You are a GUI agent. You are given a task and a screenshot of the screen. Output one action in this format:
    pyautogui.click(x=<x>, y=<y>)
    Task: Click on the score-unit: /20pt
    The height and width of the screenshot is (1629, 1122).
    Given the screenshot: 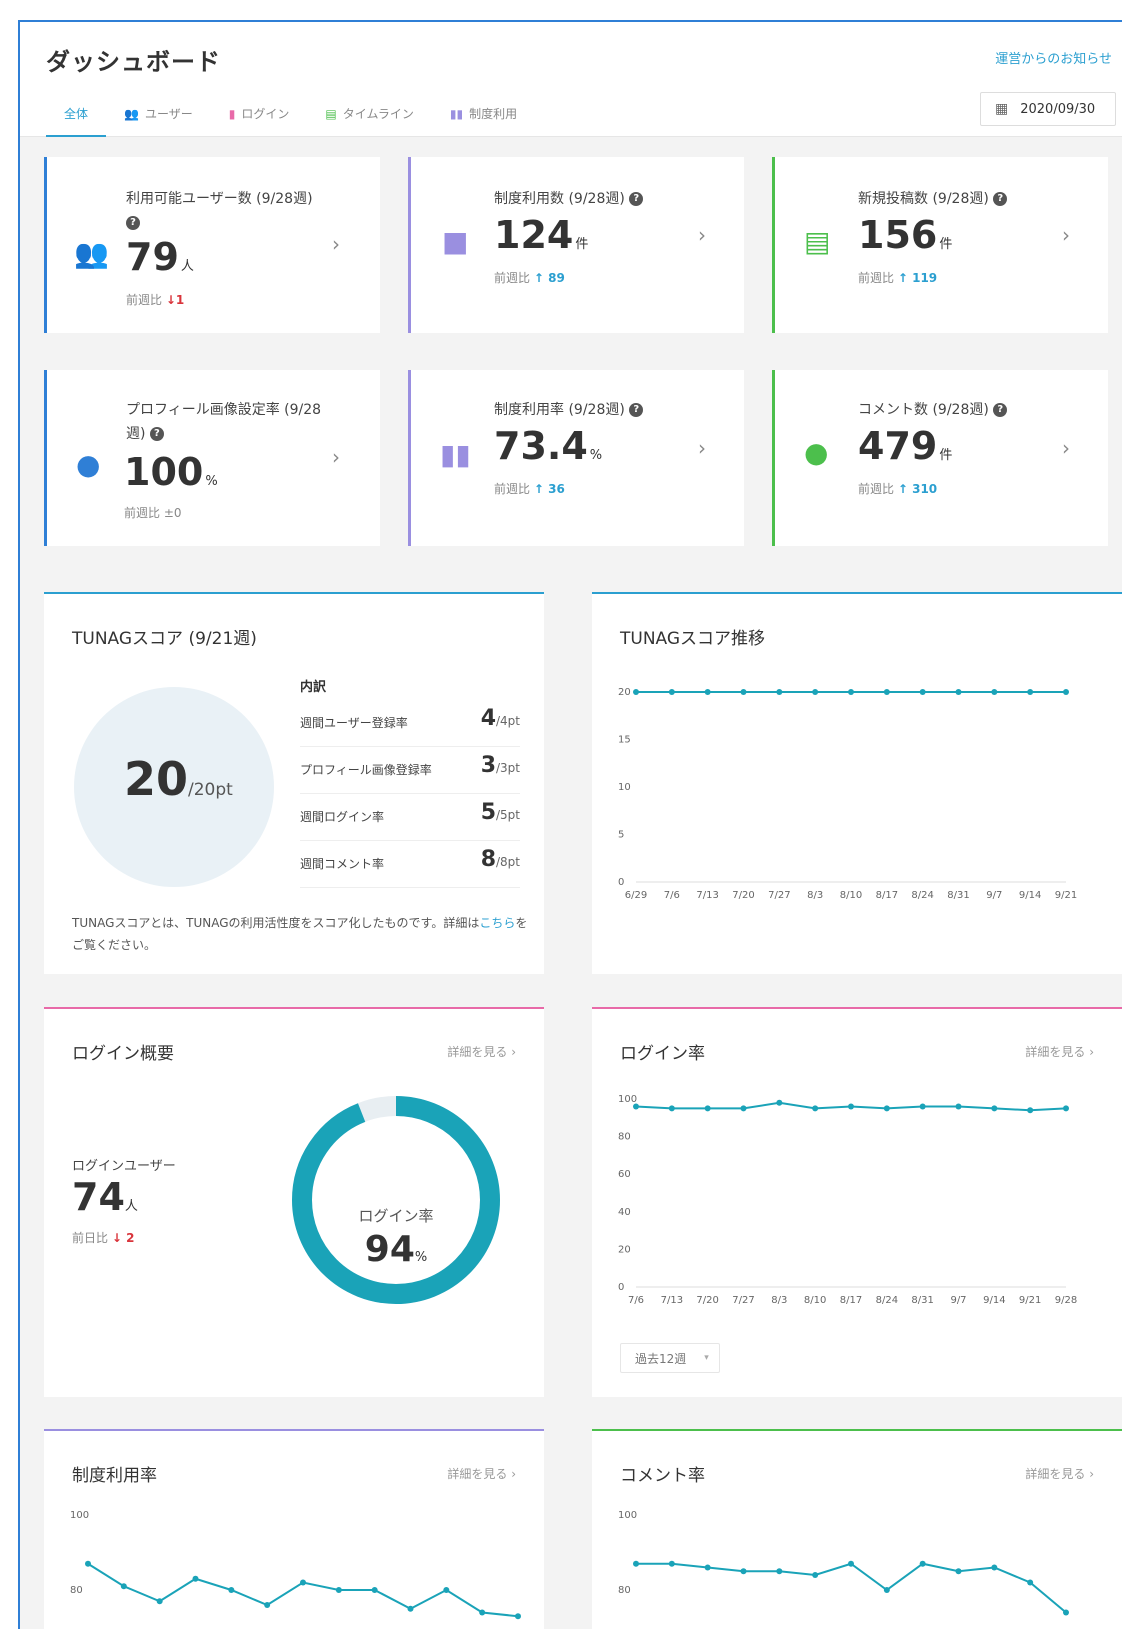 What is the action you would take?
    pyautogui.click(x=210, y=790)
    